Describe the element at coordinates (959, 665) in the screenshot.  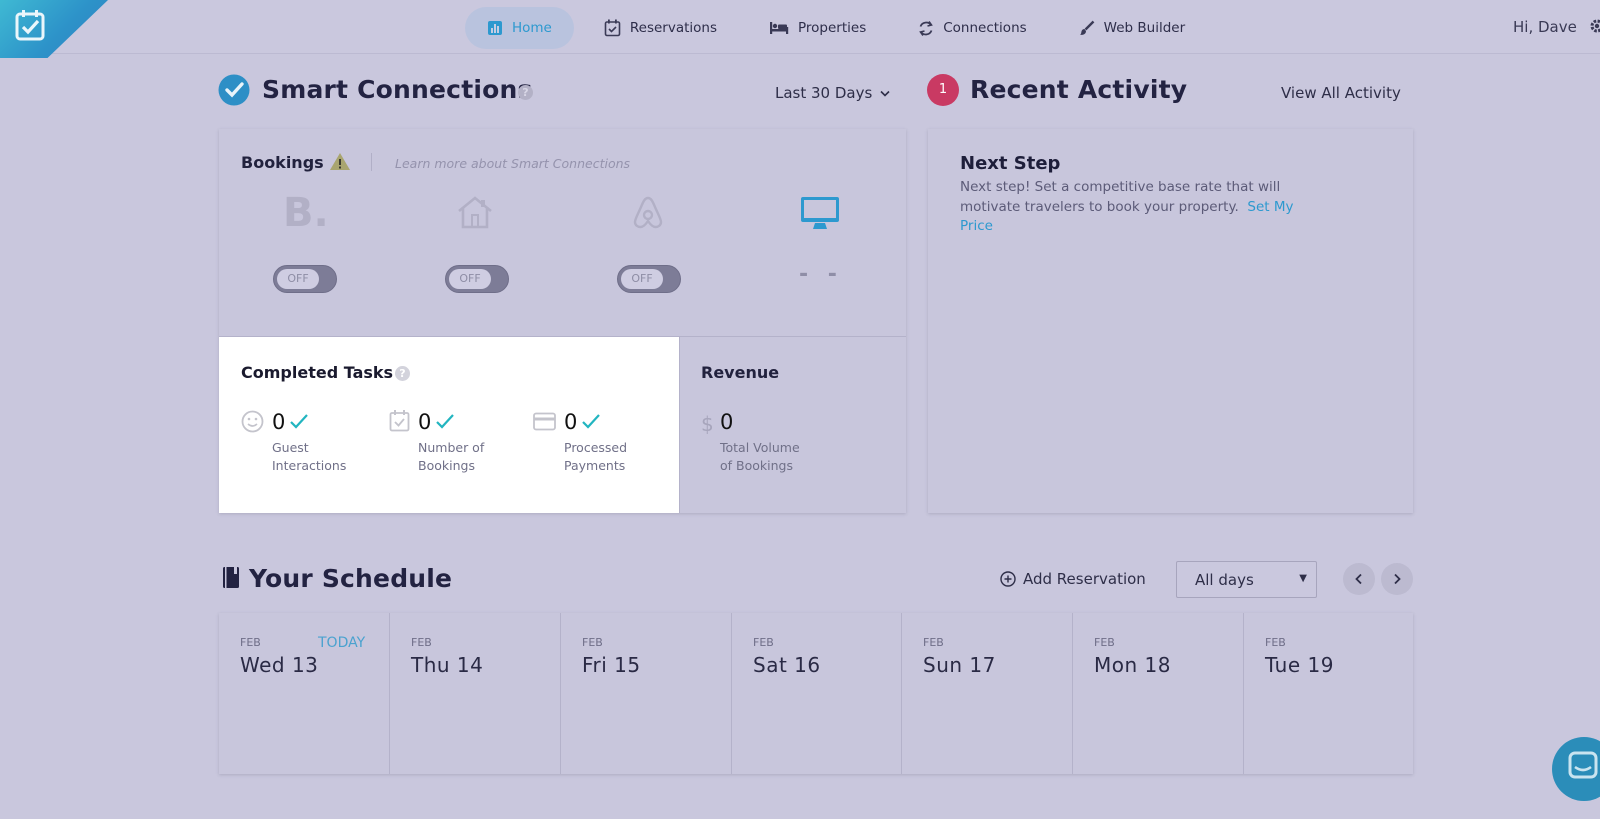
I see `day-name: Sun 17` at that location.